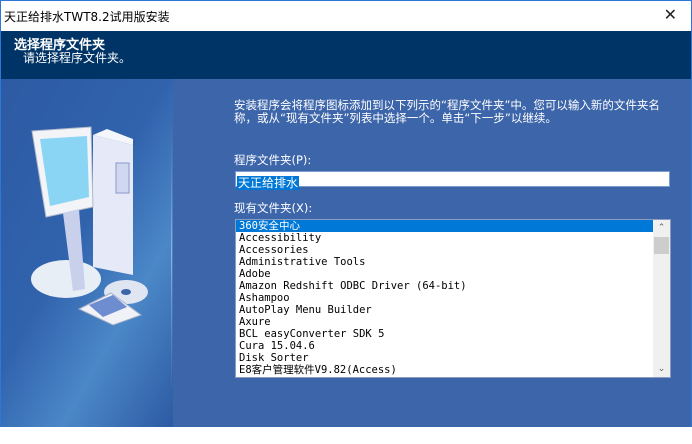 The image size is (692, 444). Describe the element at coordinates (444, 274) in the screenshot. I see `folder-list-item: Adobe` at that location.